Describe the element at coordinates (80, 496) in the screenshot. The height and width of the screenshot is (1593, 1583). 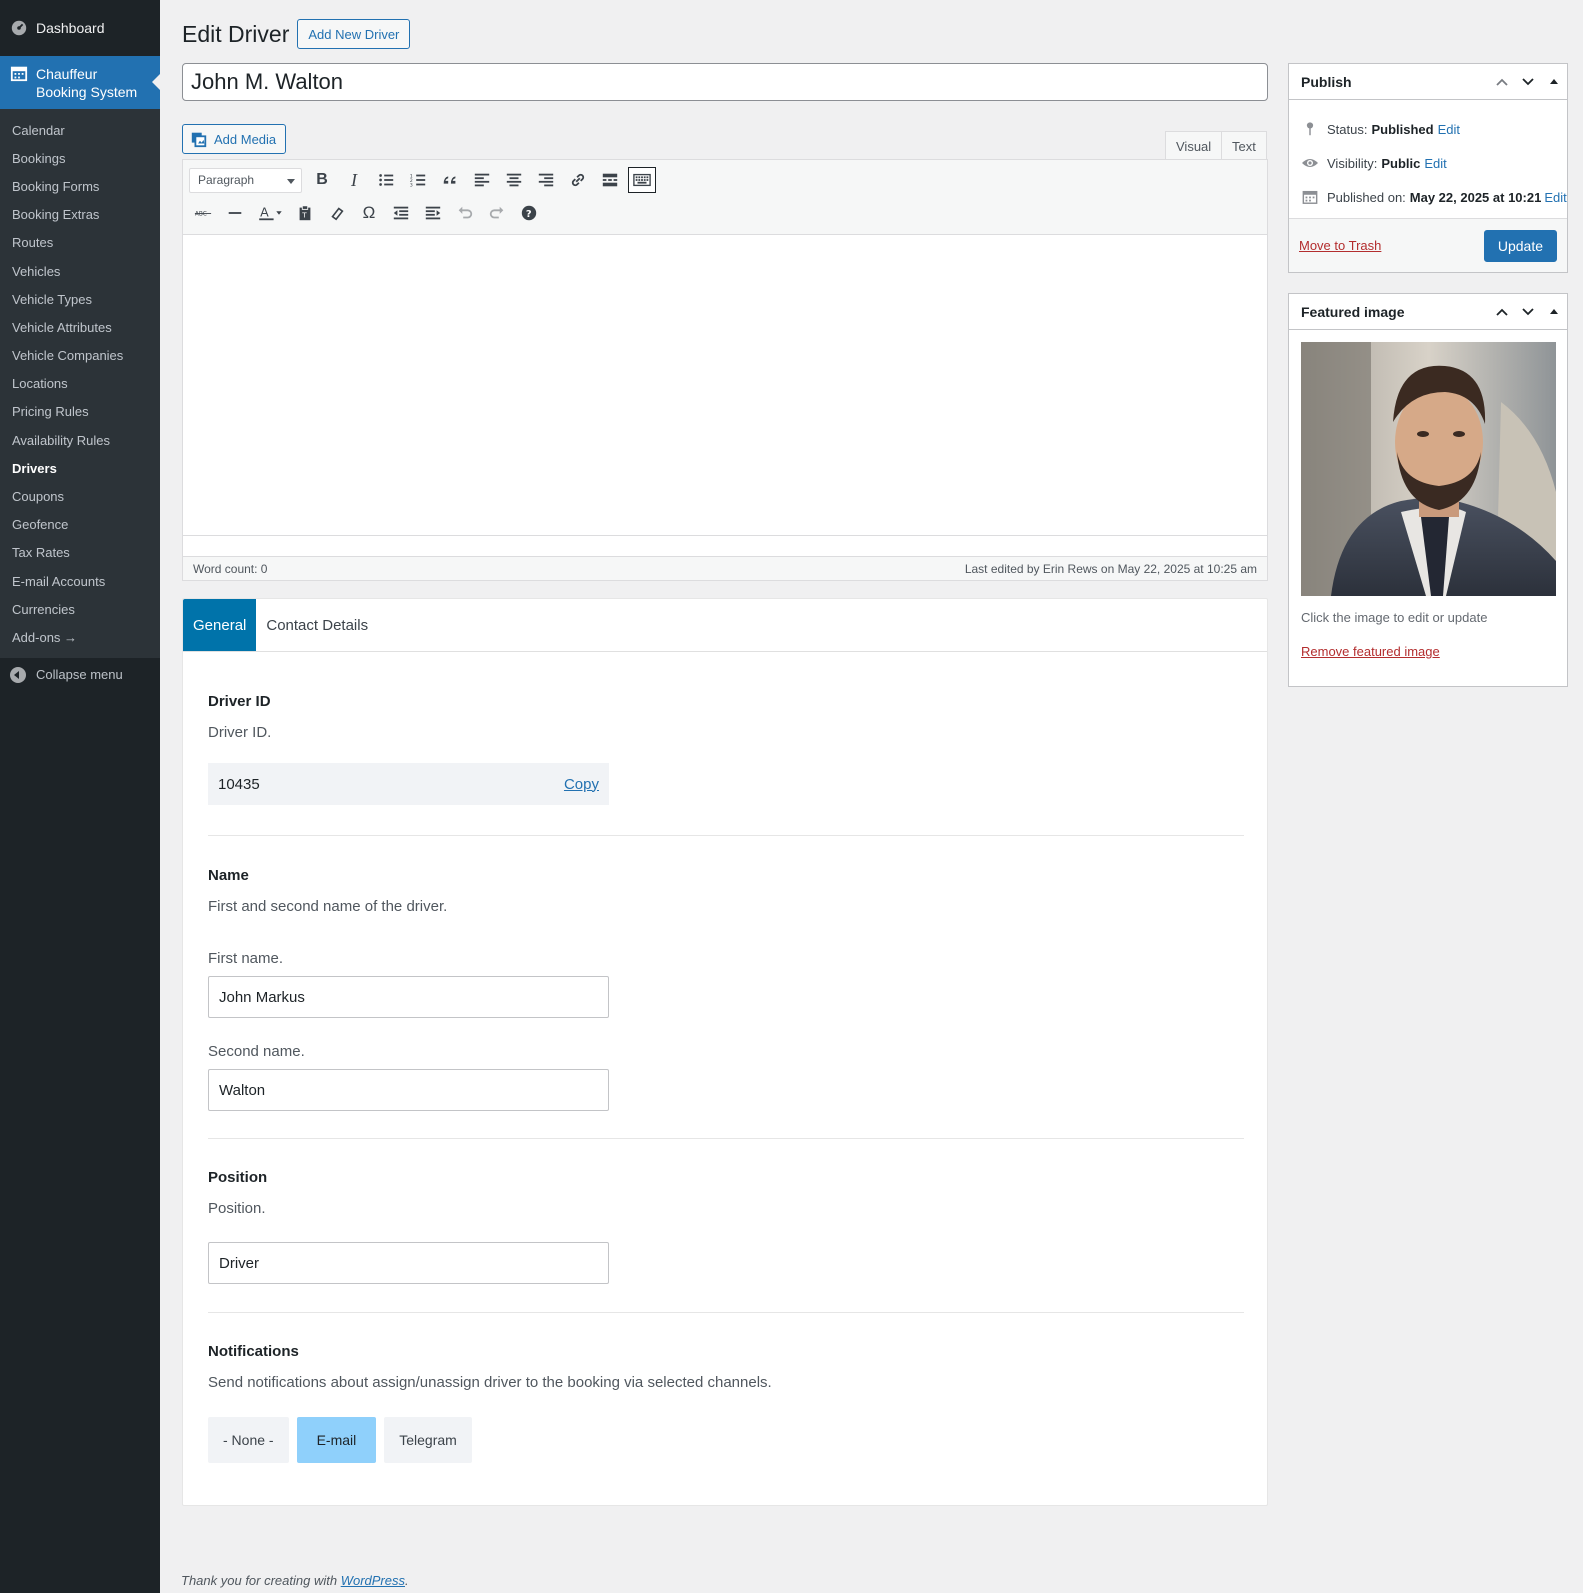
I see `submenu-coupons: Coupons` at that location.